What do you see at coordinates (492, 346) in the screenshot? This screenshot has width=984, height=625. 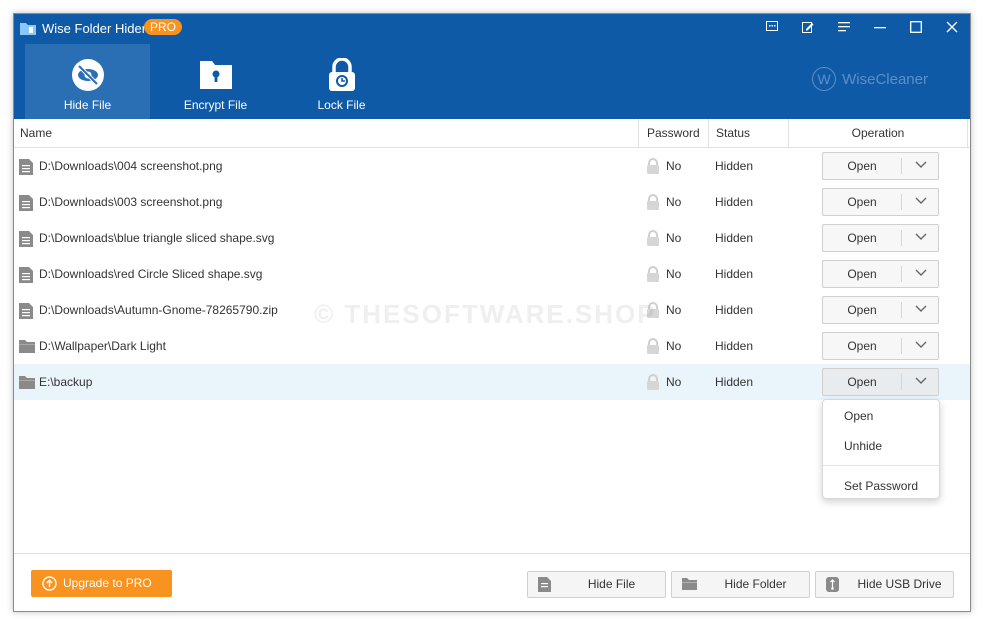 I see `table-row: D:\Wallpaper\Dark Light No Hidden Open` at bounding box center [492, 346].